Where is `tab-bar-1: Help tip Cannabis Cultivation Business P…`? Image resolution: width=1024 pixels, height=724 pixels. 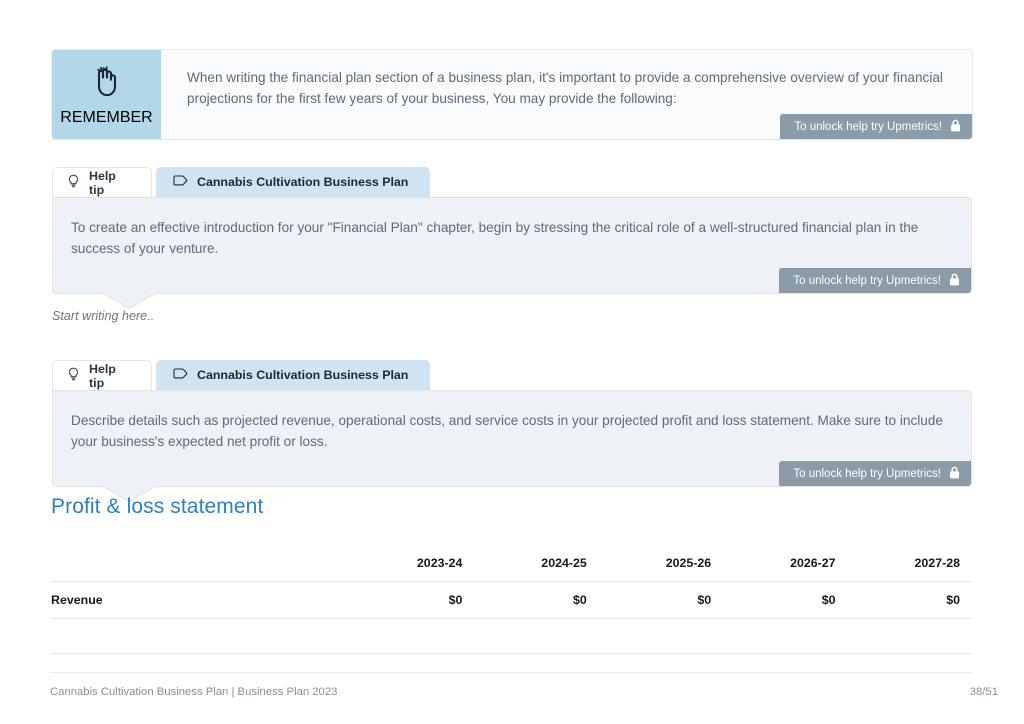 tab-bar-1: Help tip Cannabis Cultivation Business P… is located at coordinates (512, 182).